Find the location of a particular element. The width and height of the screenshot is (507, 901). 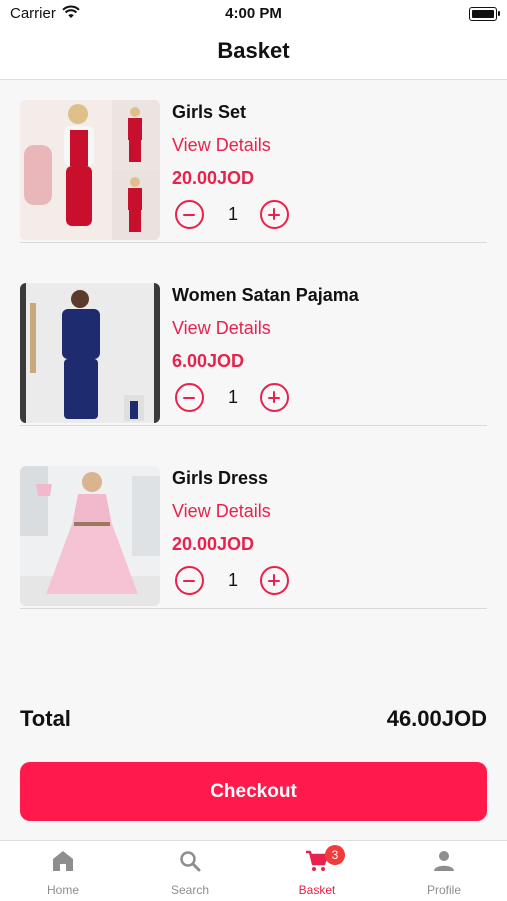

tab-label: Home is located at coordinates (62, 890).